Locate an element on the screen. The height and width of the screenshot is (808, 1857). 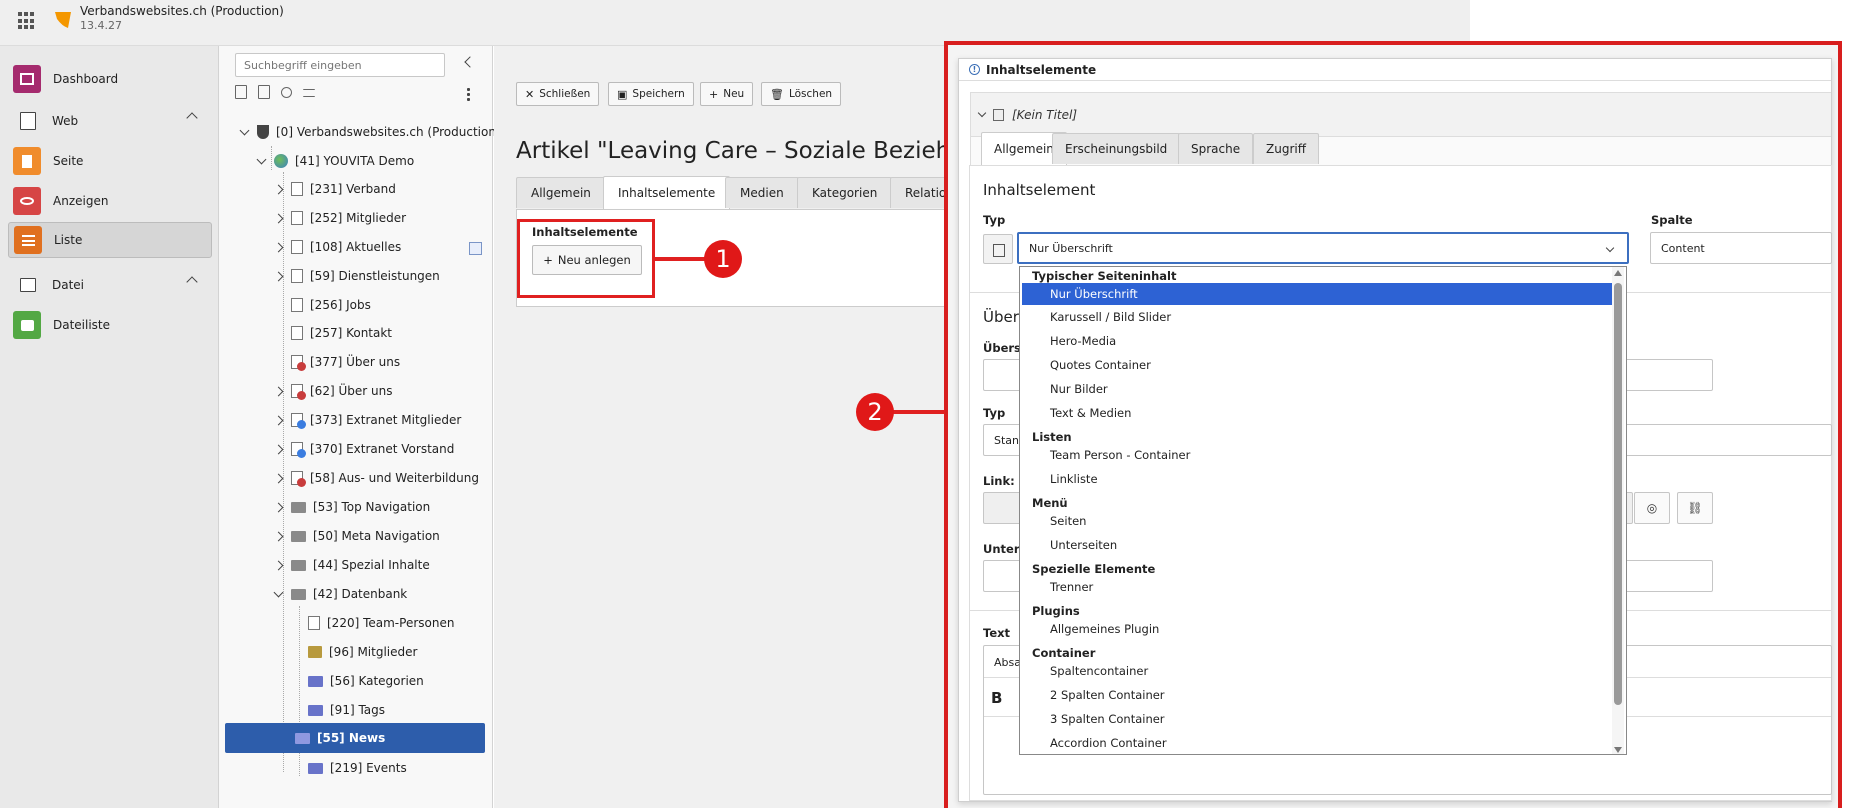
app-grid-icon is located at coordinates (27, 21).